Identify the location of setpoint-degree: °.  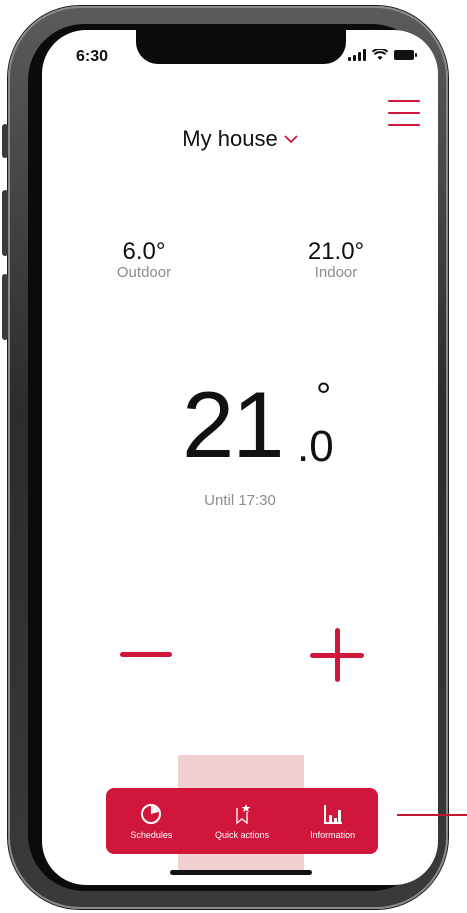
(324, 397).